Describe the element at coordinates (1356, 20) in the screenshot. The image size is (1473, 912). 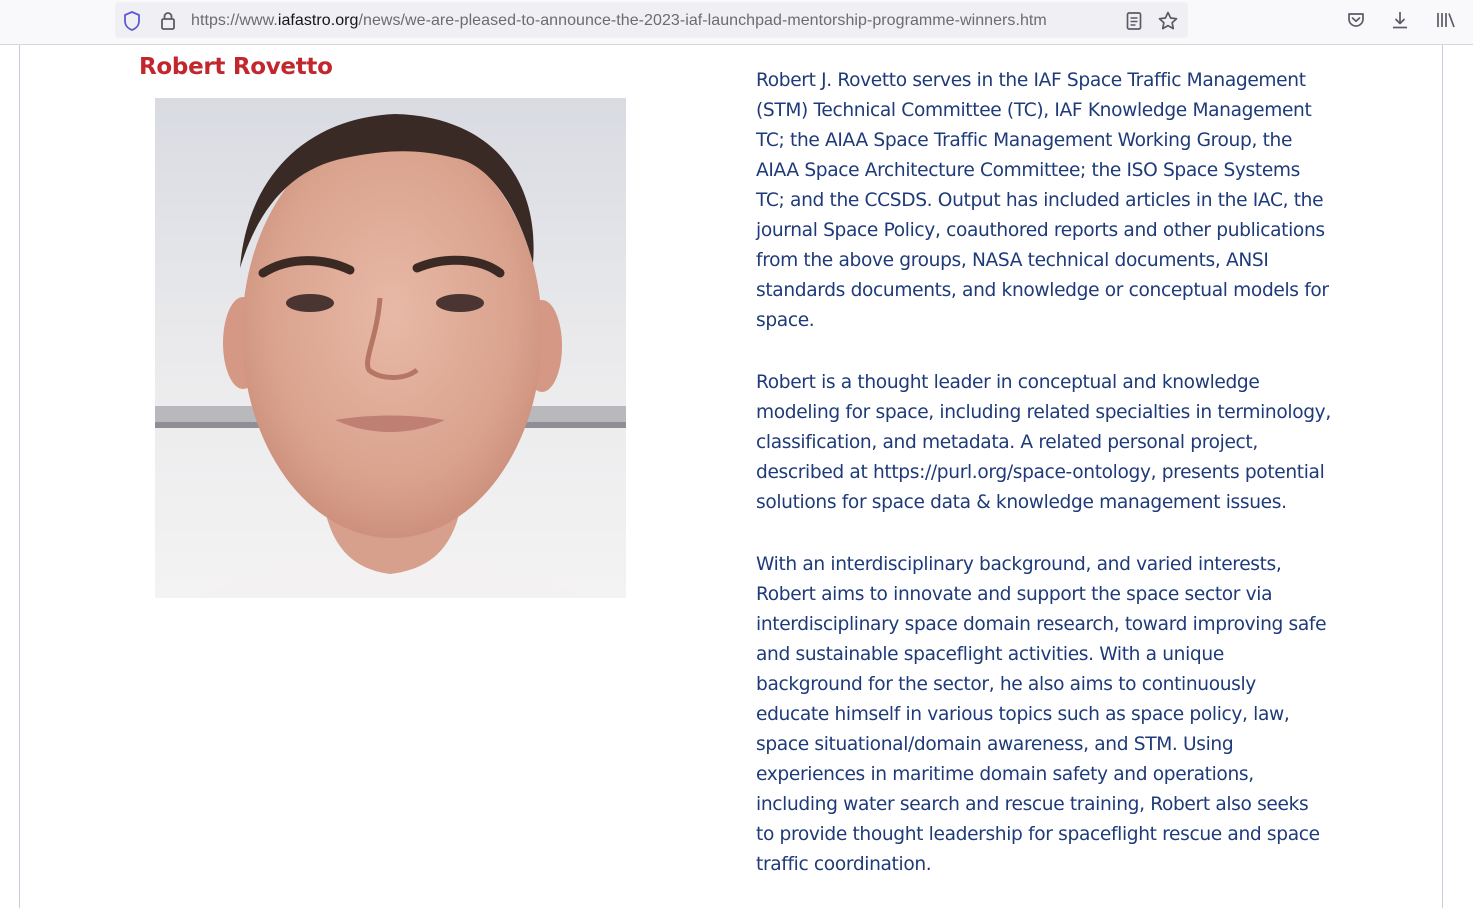
I see `pocket-icon` at that location.